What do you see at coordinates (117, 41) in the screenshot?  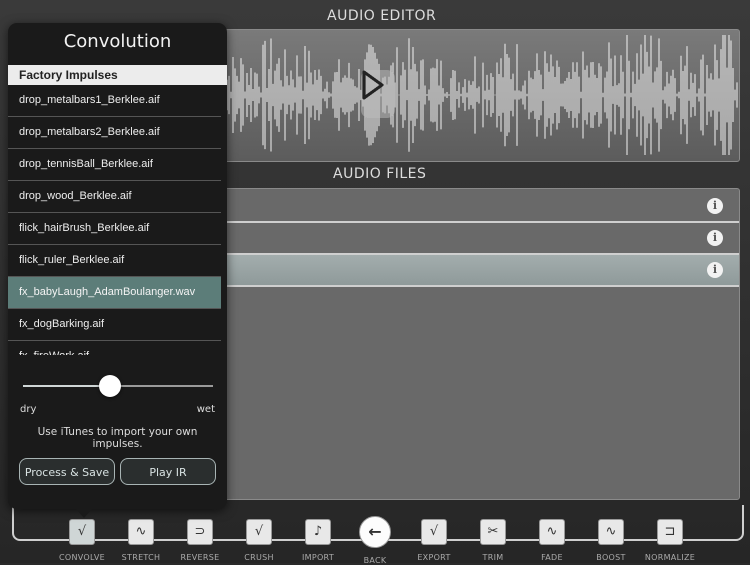 I see `popover-title: Convolution` at bounding box center [117, 41].